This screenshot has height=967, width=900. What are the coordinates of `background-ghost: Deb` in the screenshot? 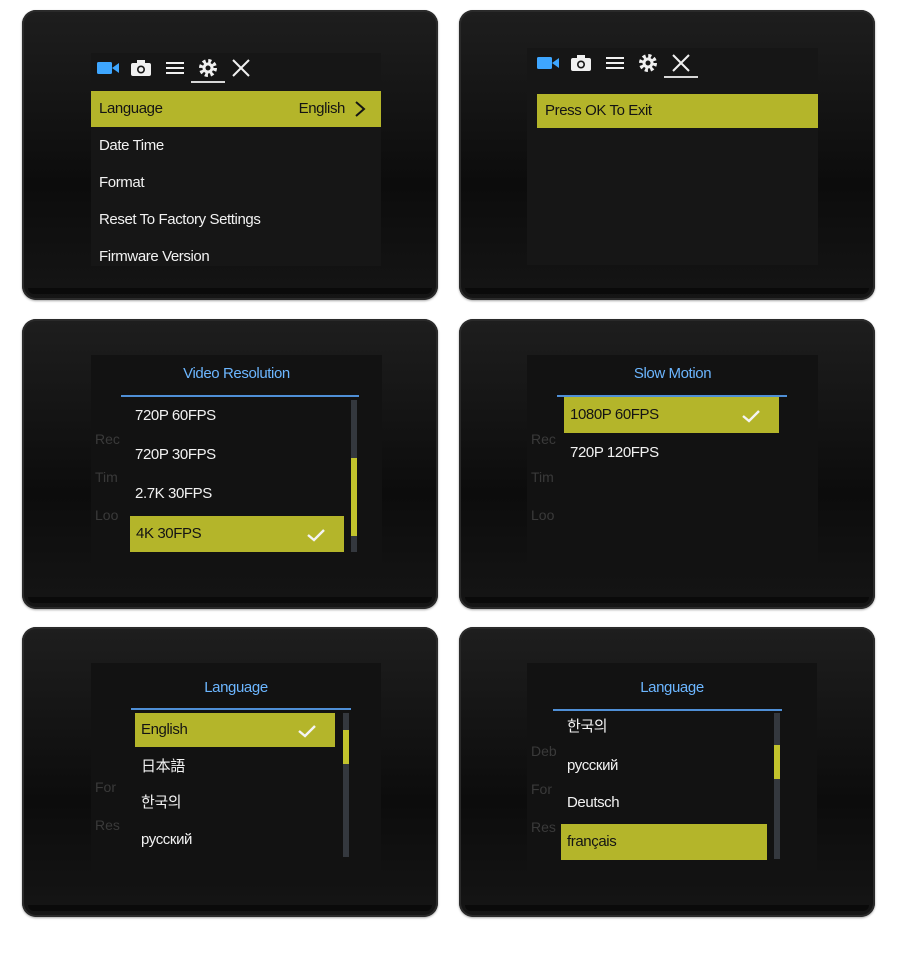 It's located at (544, 751).